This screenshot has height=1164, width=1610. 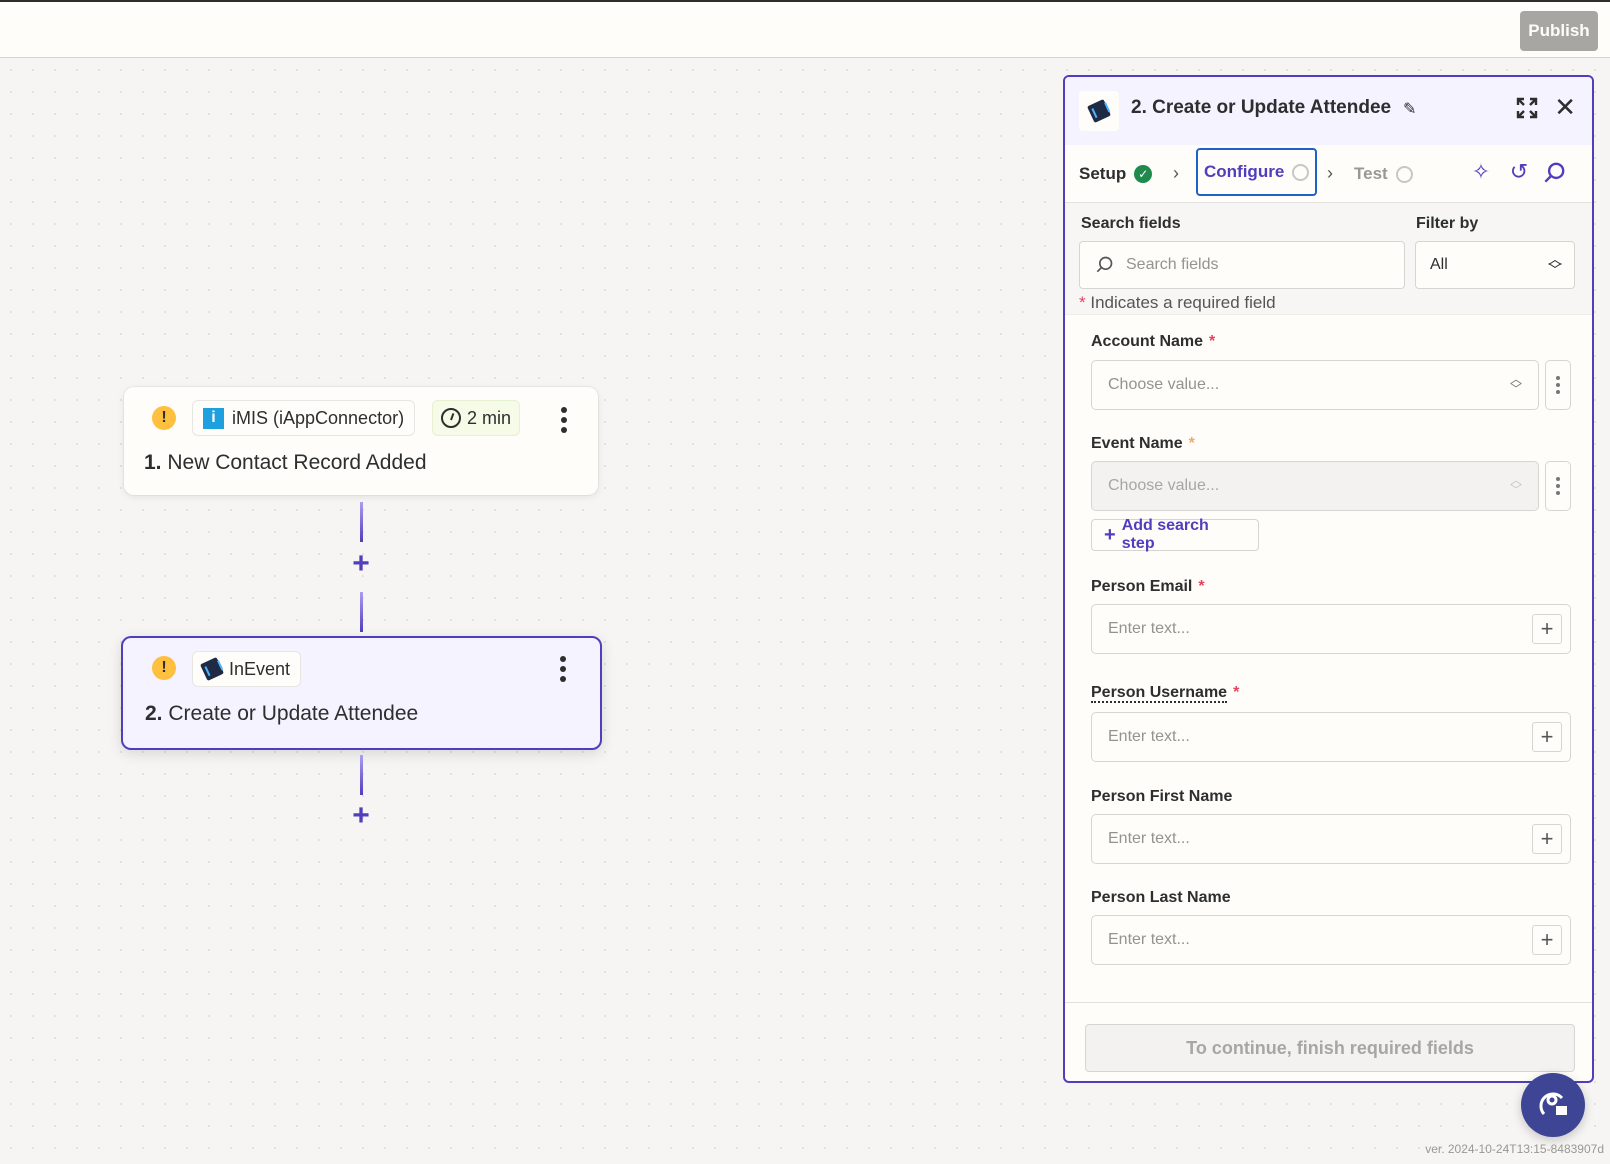 What do you see at coordinates (1172, 264) in the screenshot?
I see `search-placeholder: Search fields` at bounding box center [1172, 264].